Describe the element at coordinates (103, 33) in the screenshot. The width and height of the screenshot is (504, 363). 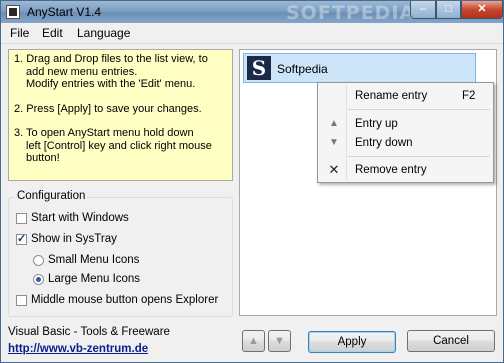
I see `menu-language: Language` at that location.